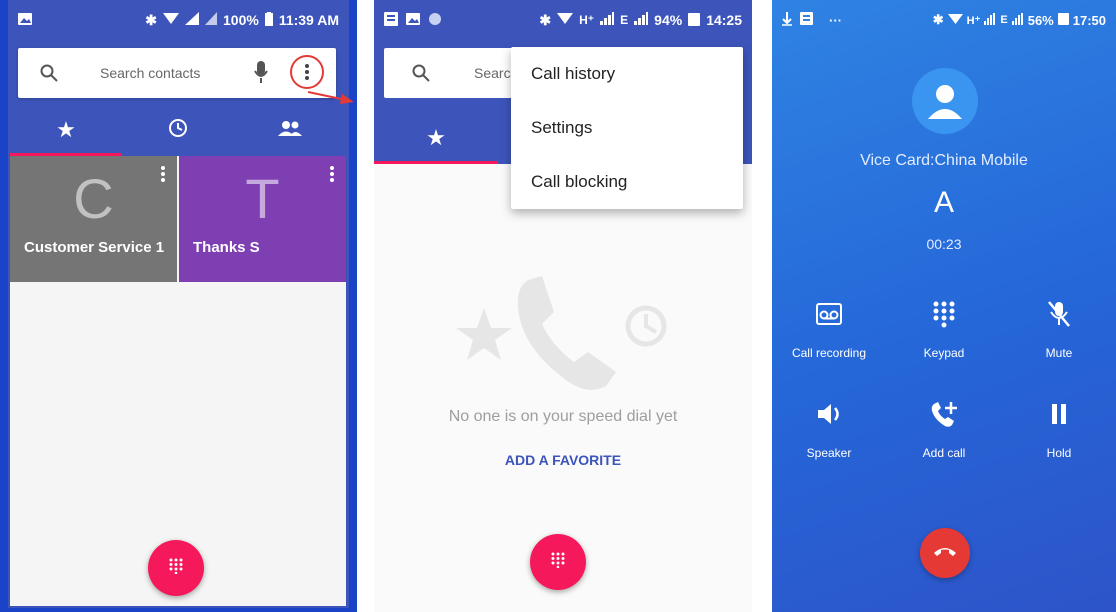  I want to click on clock: 17:50, so click(1089, 20).